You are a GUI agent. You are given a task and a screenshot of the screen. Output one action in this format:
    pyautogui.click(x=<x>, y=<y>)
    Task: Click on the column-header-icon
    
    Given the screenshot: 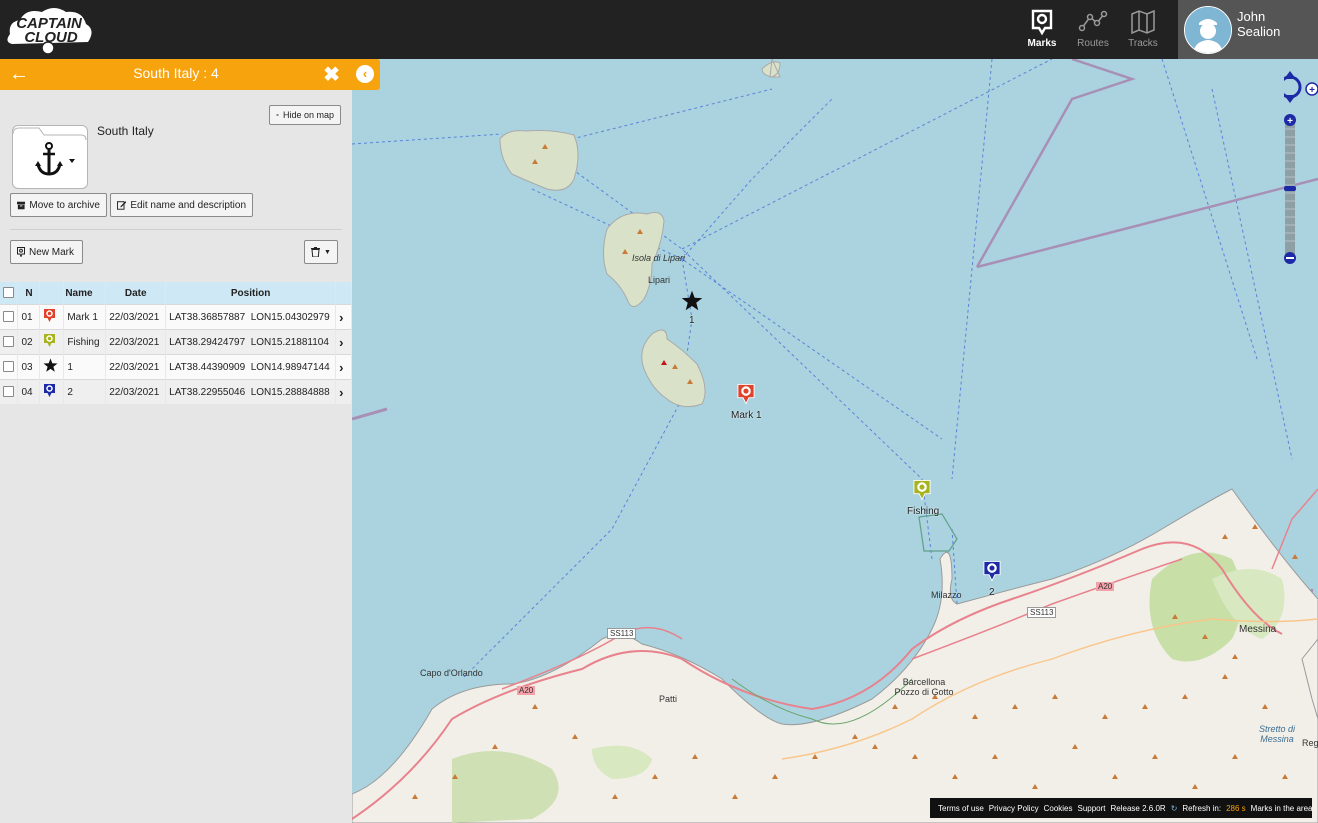 What is the action you would take?
    pyautogui.click(x=52, y=293)
    